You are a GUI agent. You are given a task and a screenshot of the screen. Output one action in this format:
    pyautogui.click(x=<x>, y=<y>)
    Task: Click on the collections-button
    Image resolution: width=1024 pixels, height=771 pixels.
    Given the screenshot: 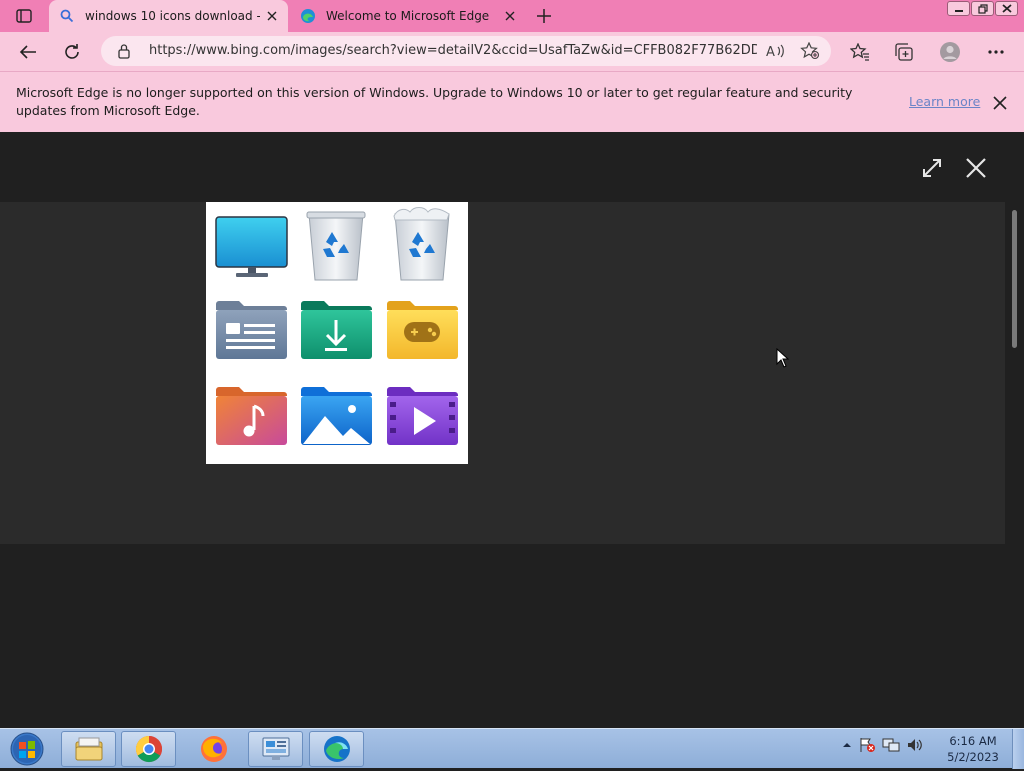 What is the action you would take?
    pyautogui.click(x=904, y=52)
    